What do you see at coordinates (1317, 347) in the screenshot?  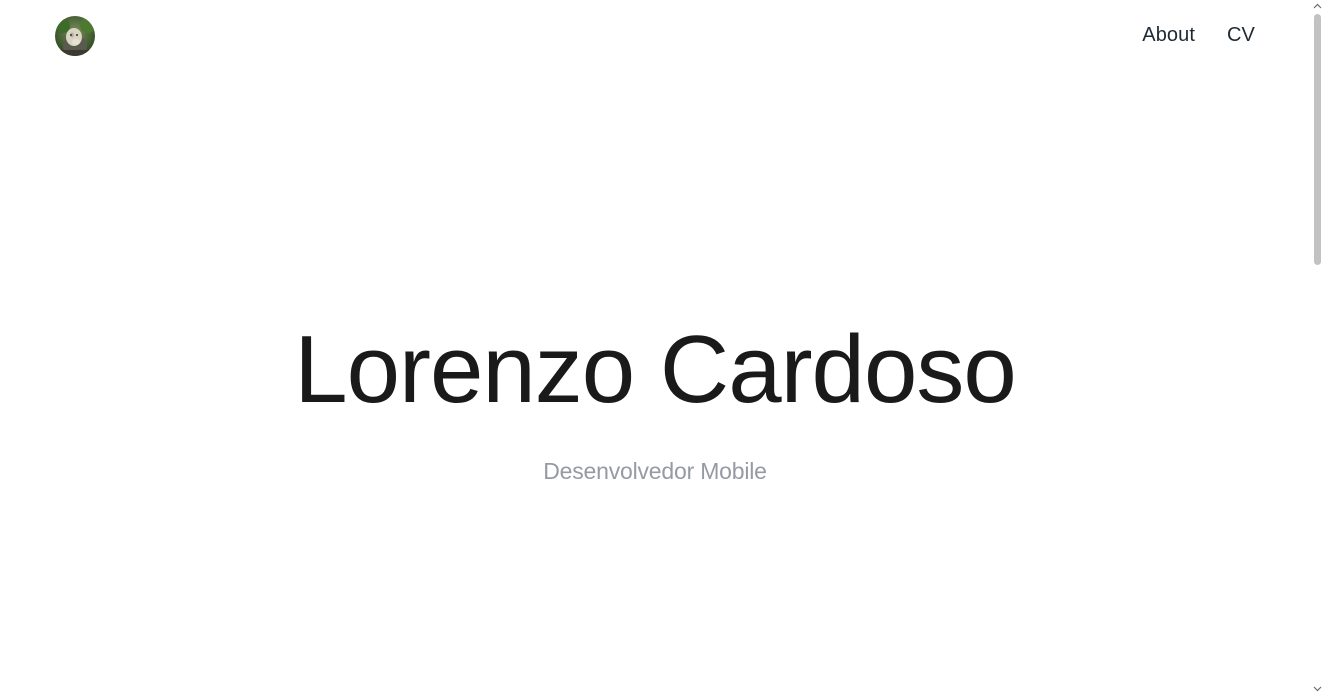 I see `vertical-scrollbar` at bounding box center [1317, 347].